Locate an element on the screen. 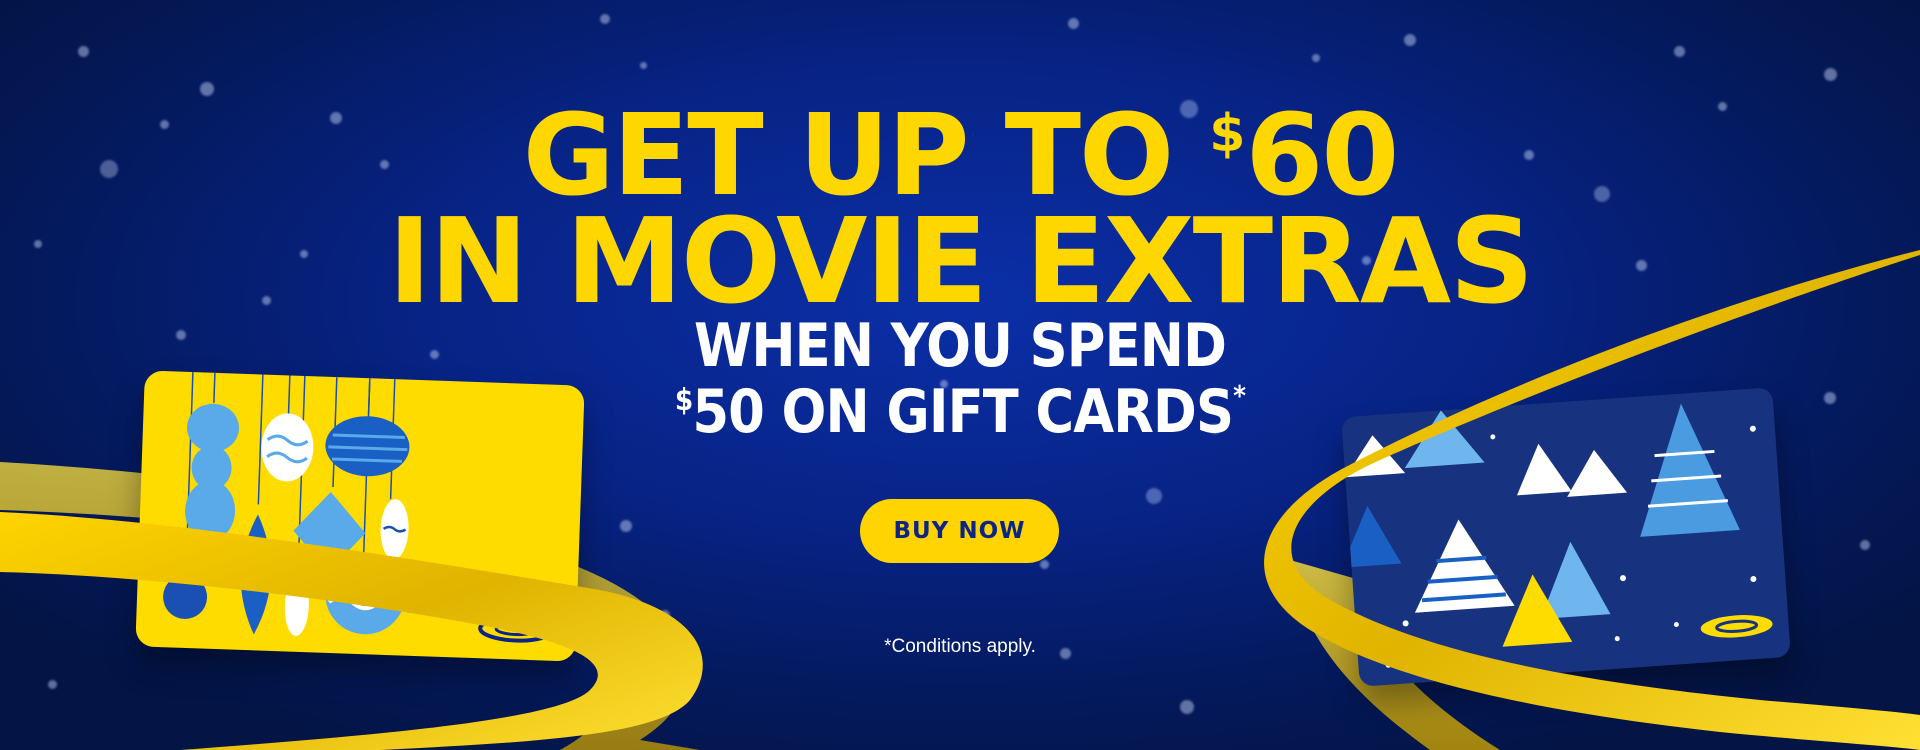 Image resolution: width=1920 pixels, height=750 pixels. subline-2: $50 ON GIFT CARDS* is located at coordinates (960, 411).